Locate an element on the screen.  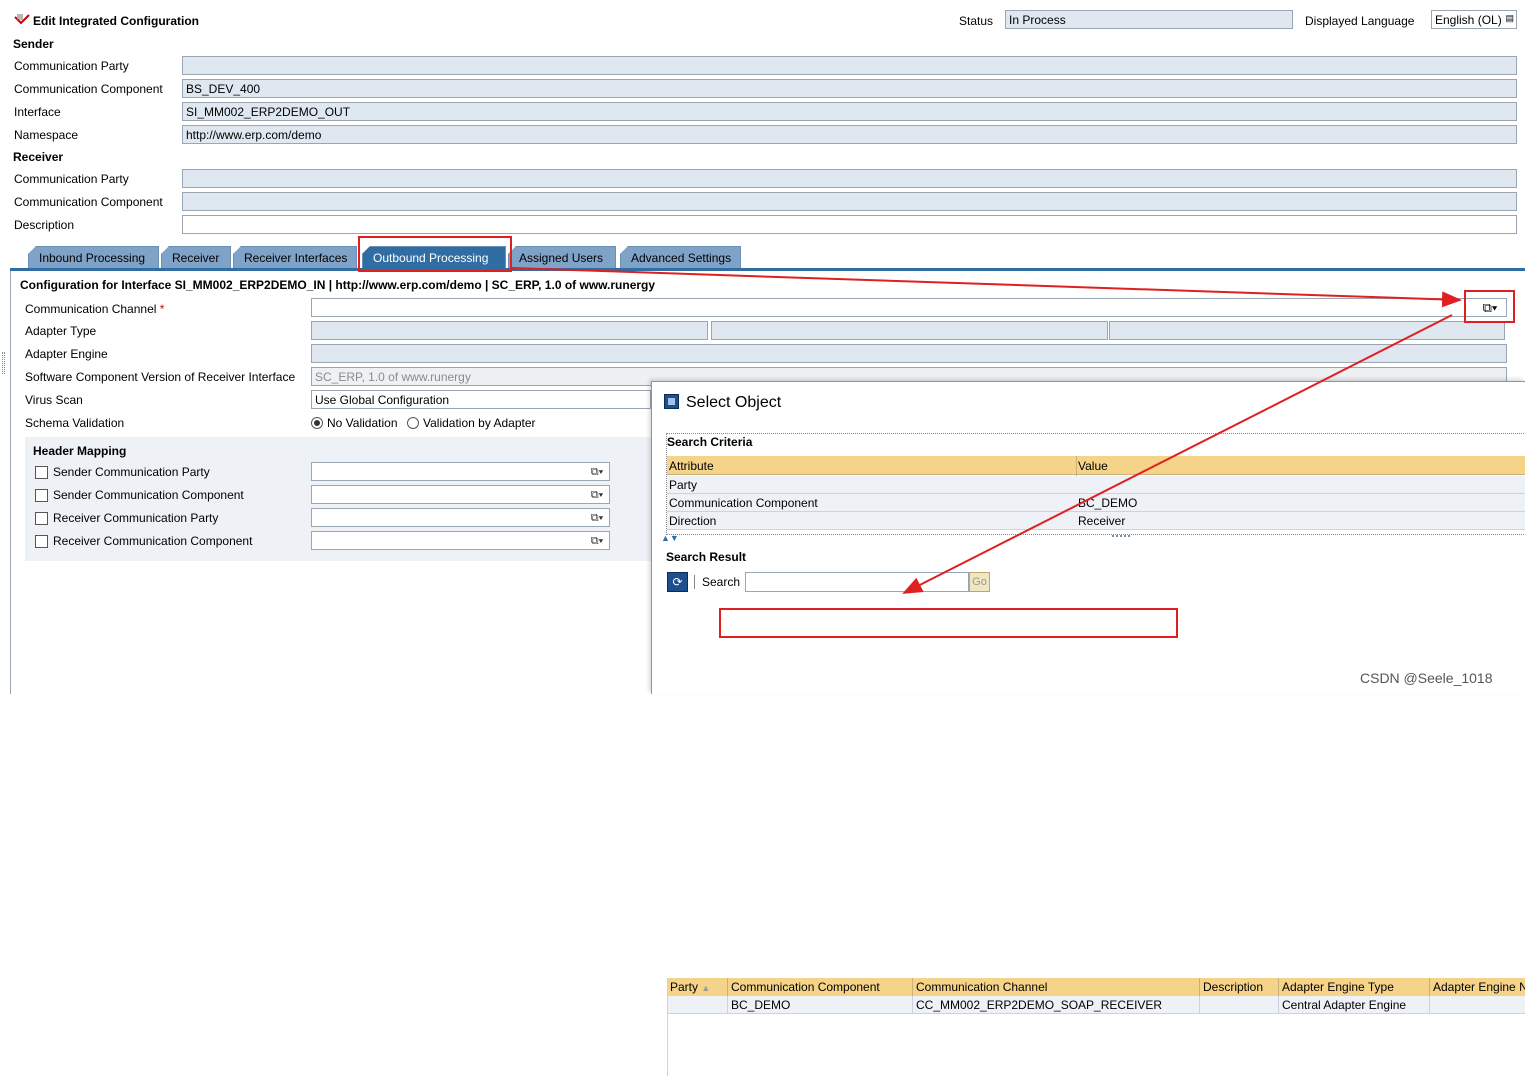
result-cell-component: BC_DEMO is located at coordinates (820, 1005).